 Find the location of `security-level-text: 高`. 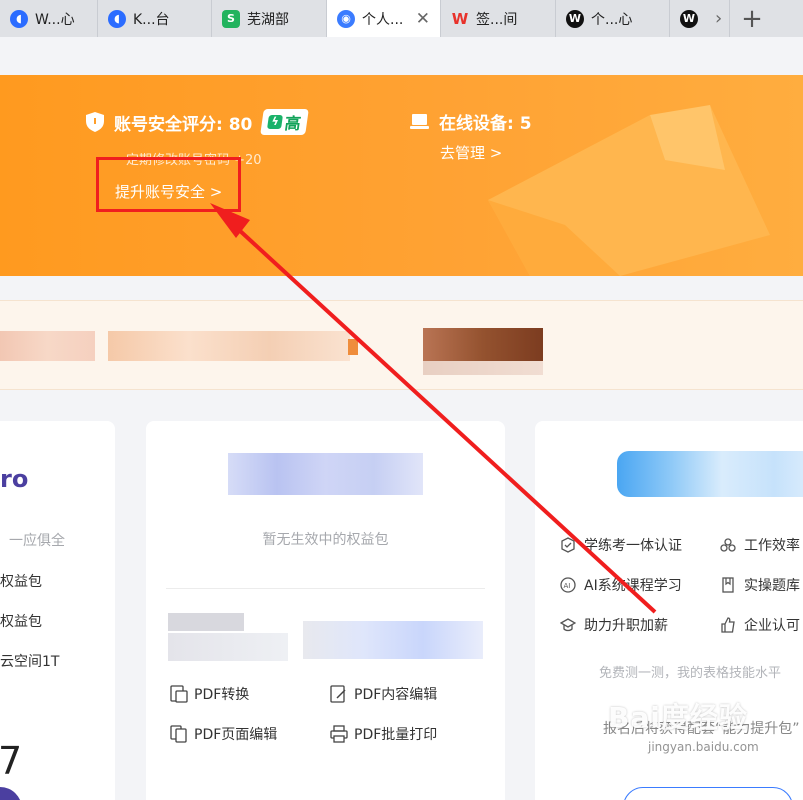

security-level-text: 高 is located at coordinates (293, 123).